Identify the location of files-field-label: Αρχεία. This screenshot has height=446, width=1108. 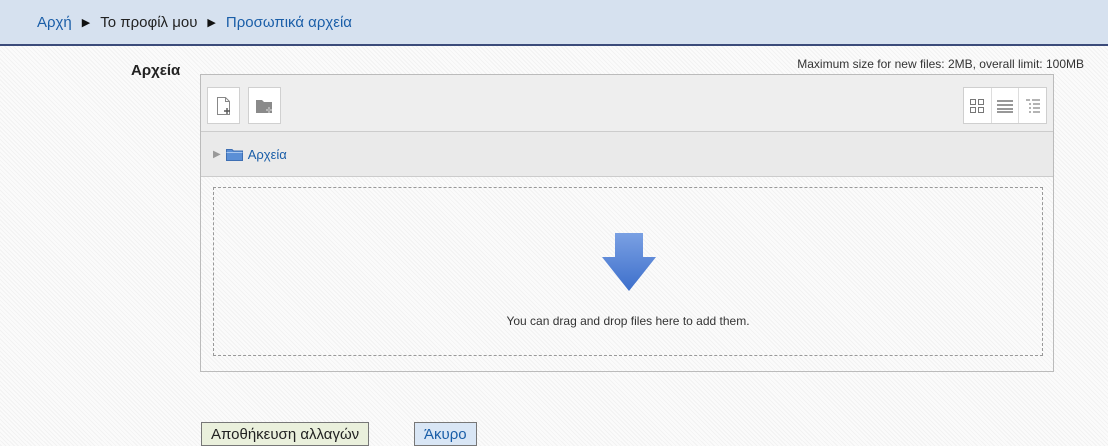
(156, 70).